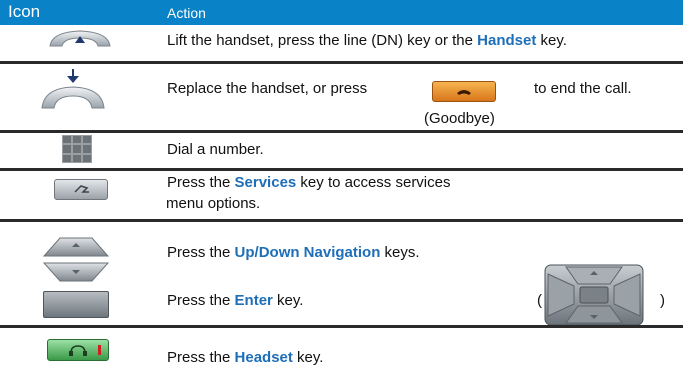 This screenshot has width=683, height=387. Describe the element at coordinates (341, 12) in the screenshot. I see `table-header: Icon Action` at that location.